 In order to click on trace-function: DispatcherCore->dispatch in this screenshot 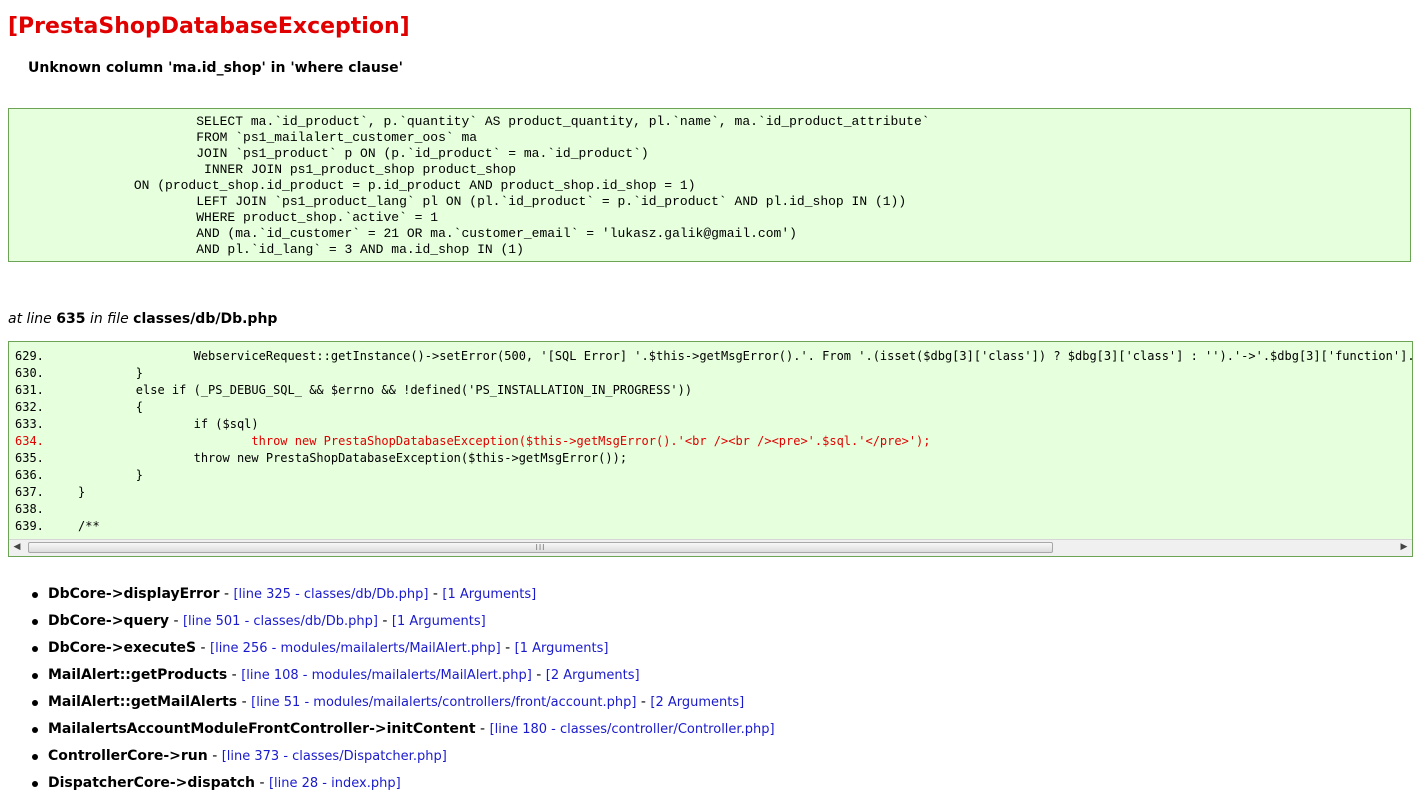, I will do `click(151, 783)`.